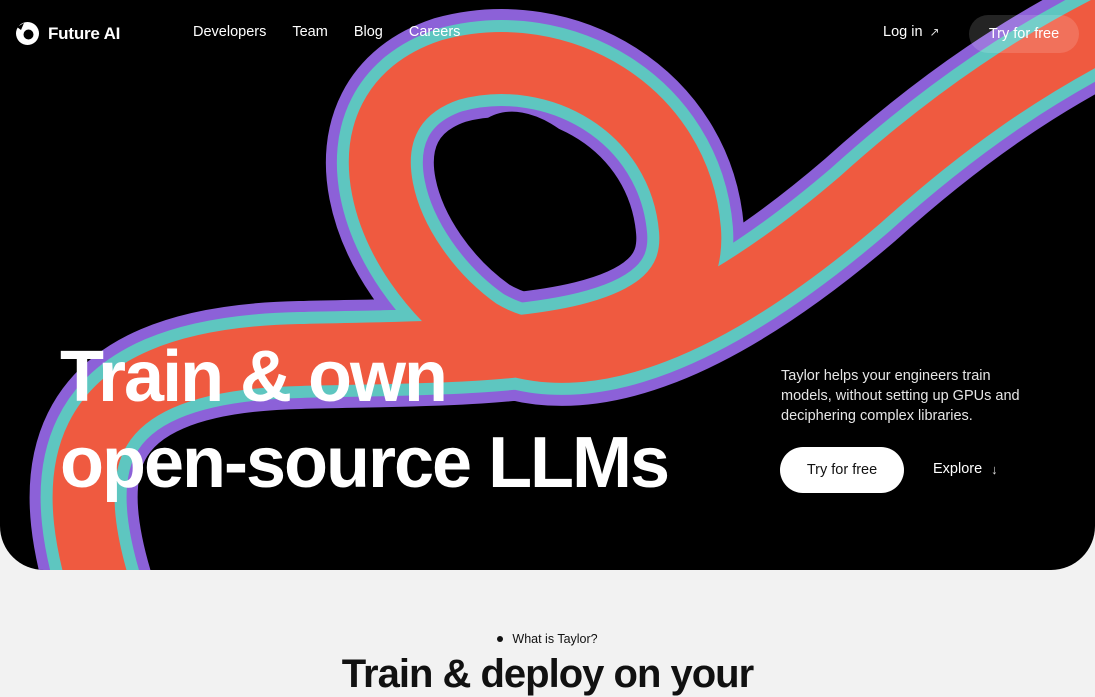 This screenshot has width=1095, height=697. I want to click on nav-link-team: Team, so click(309, 32).